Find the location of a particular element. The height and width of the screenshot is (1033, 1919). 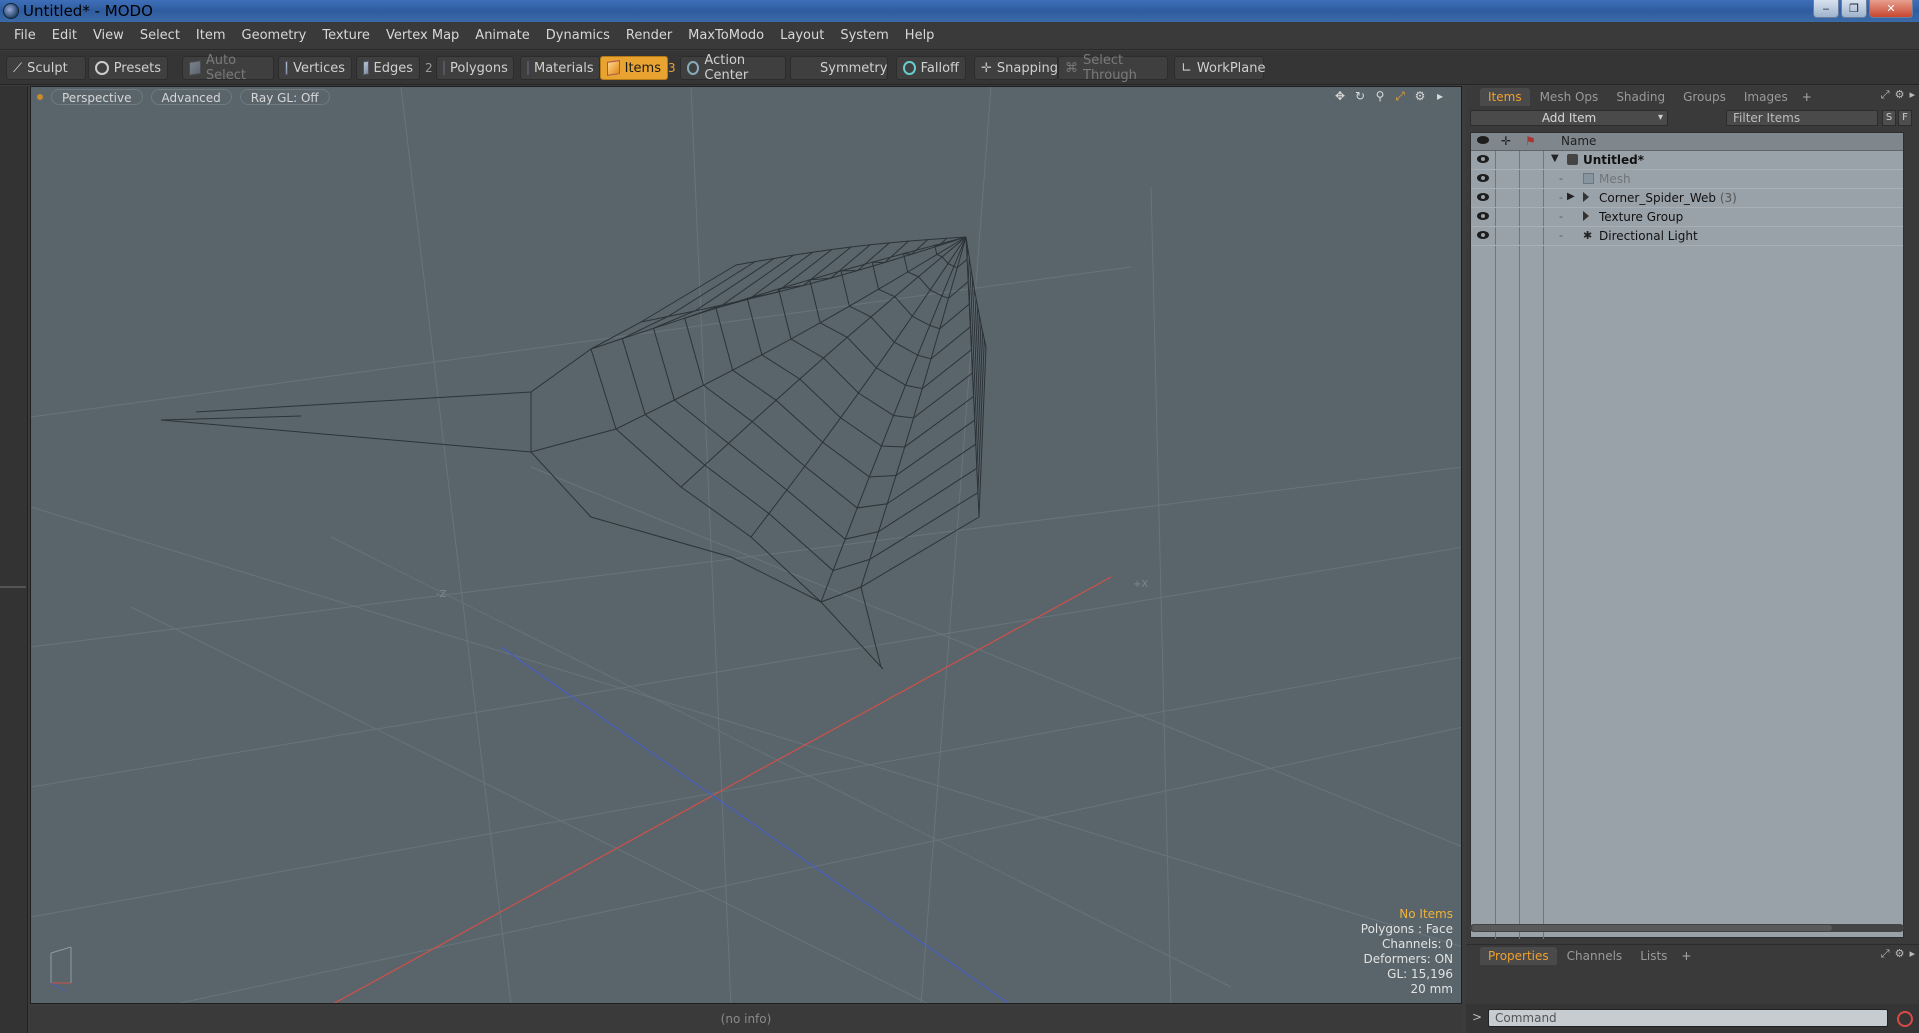

pos-x-label: +X is located at coordinates (1140, 584).